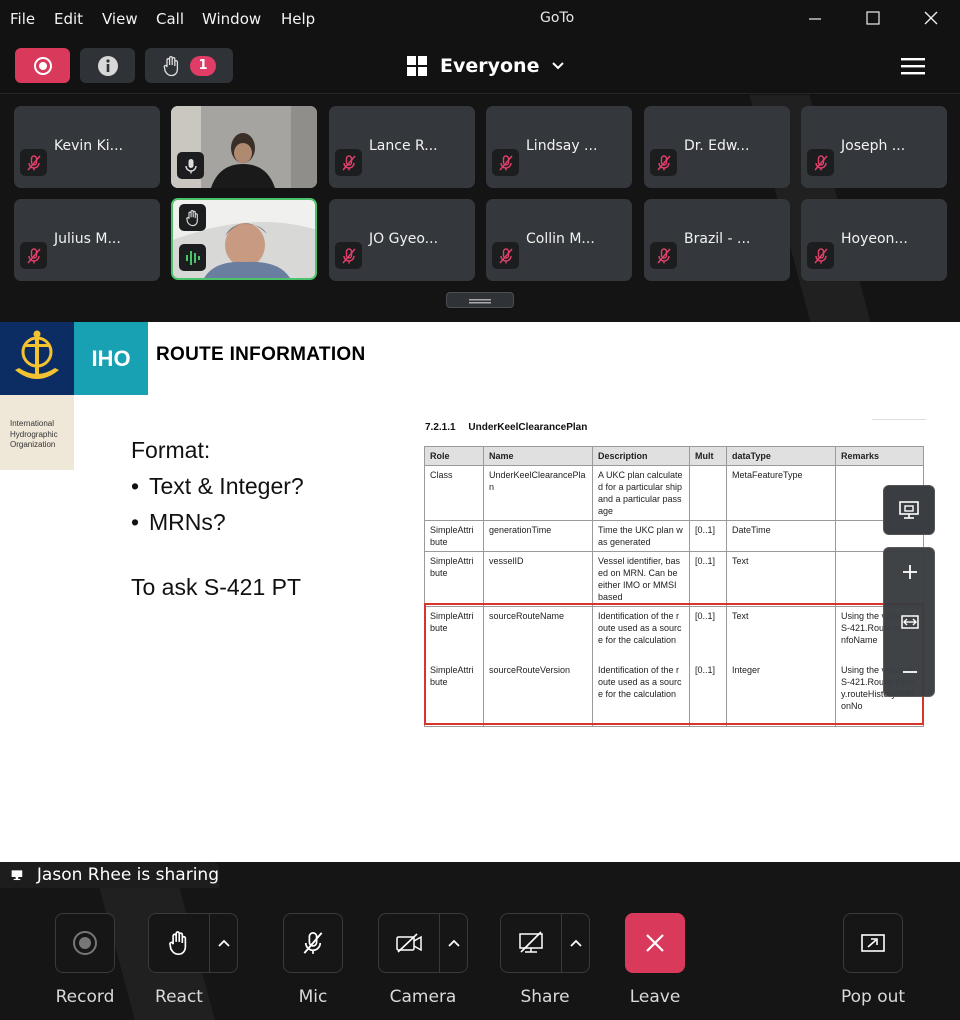 This screenshot has height=1020, width=960. What do you see at coordinates (224, 943) in the screenshot?
I see `react-options-button` at bounding box center [224, 943].